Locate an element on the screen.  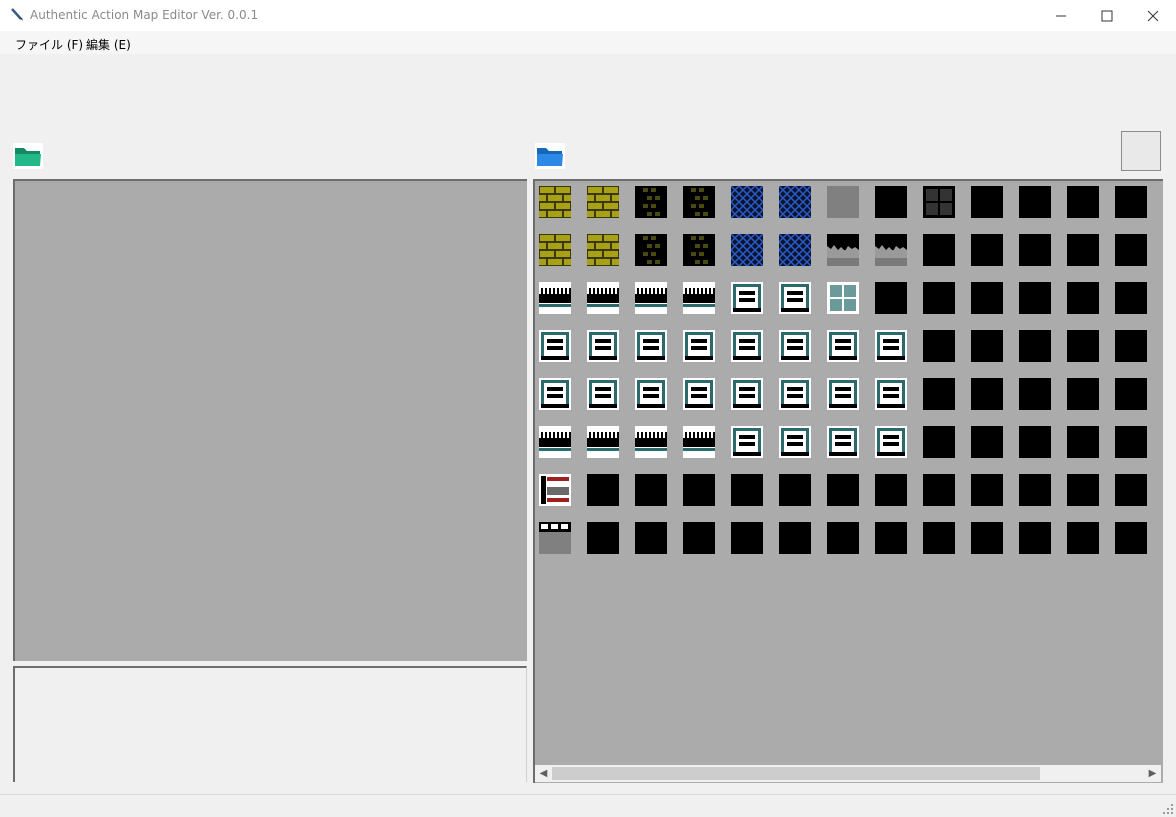
tile-black-grid is located at coordinates (939, 202).